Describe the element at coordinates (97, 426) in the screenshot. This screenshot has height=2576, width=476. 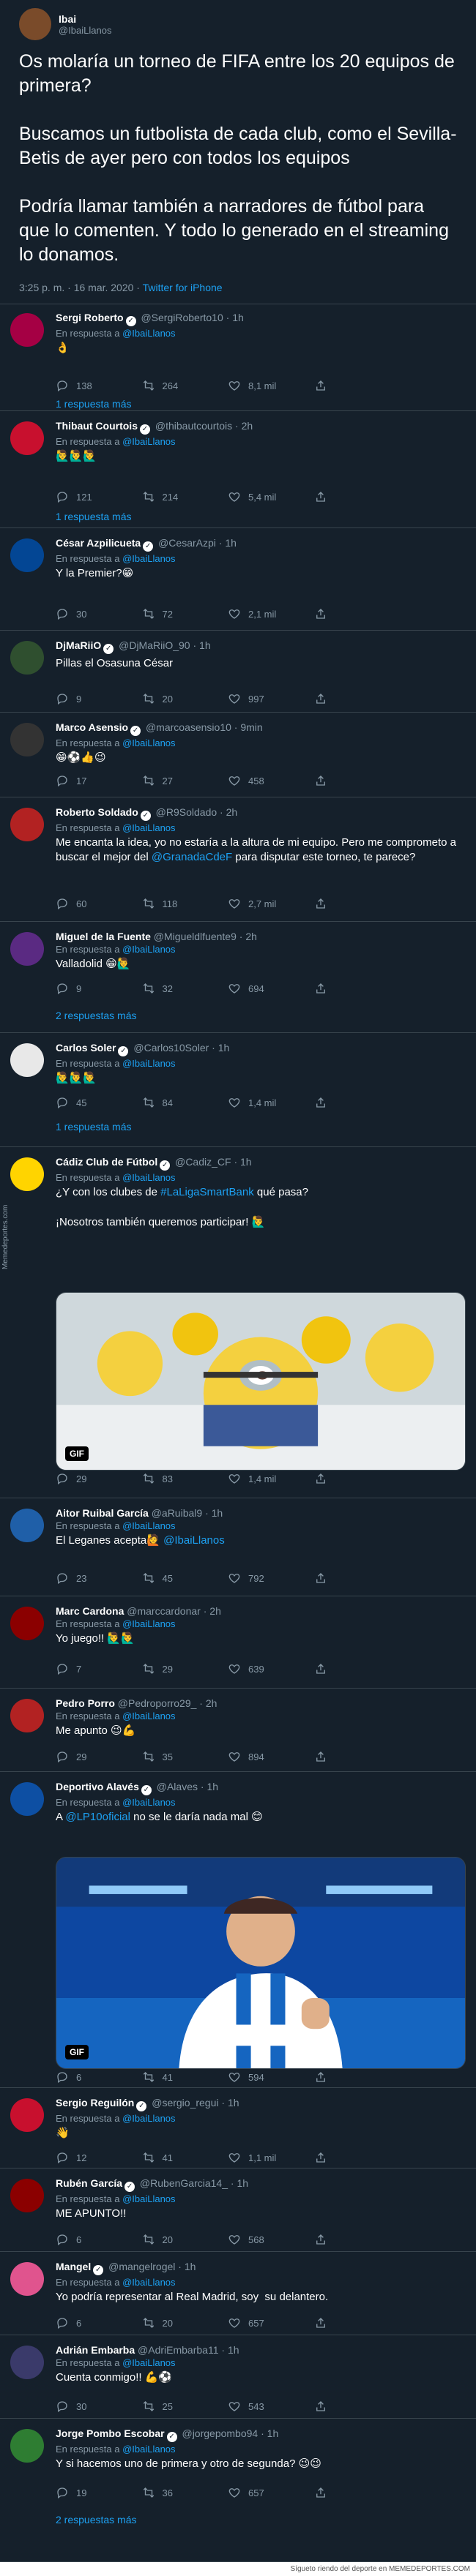
I see `reply-author-name: Thibaut Courtois` at that location.